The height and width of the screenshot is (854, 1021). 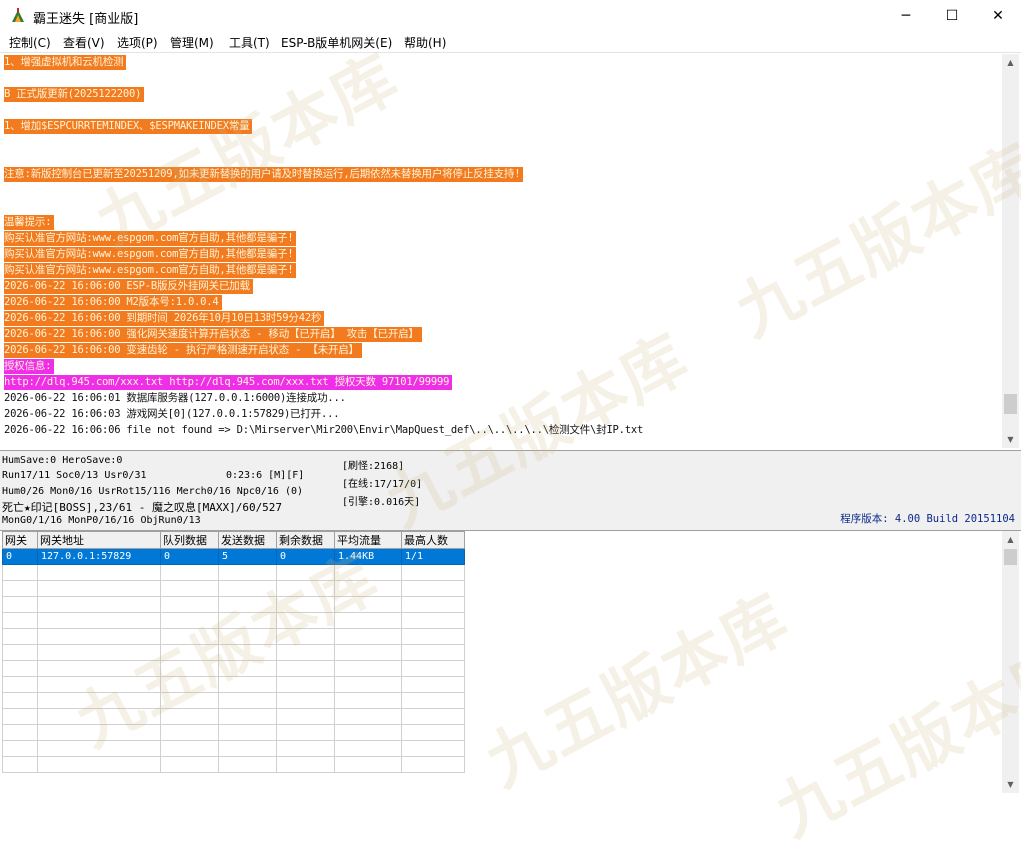 I want to click on column-header: 最高人数, so click(x=433, y=540).